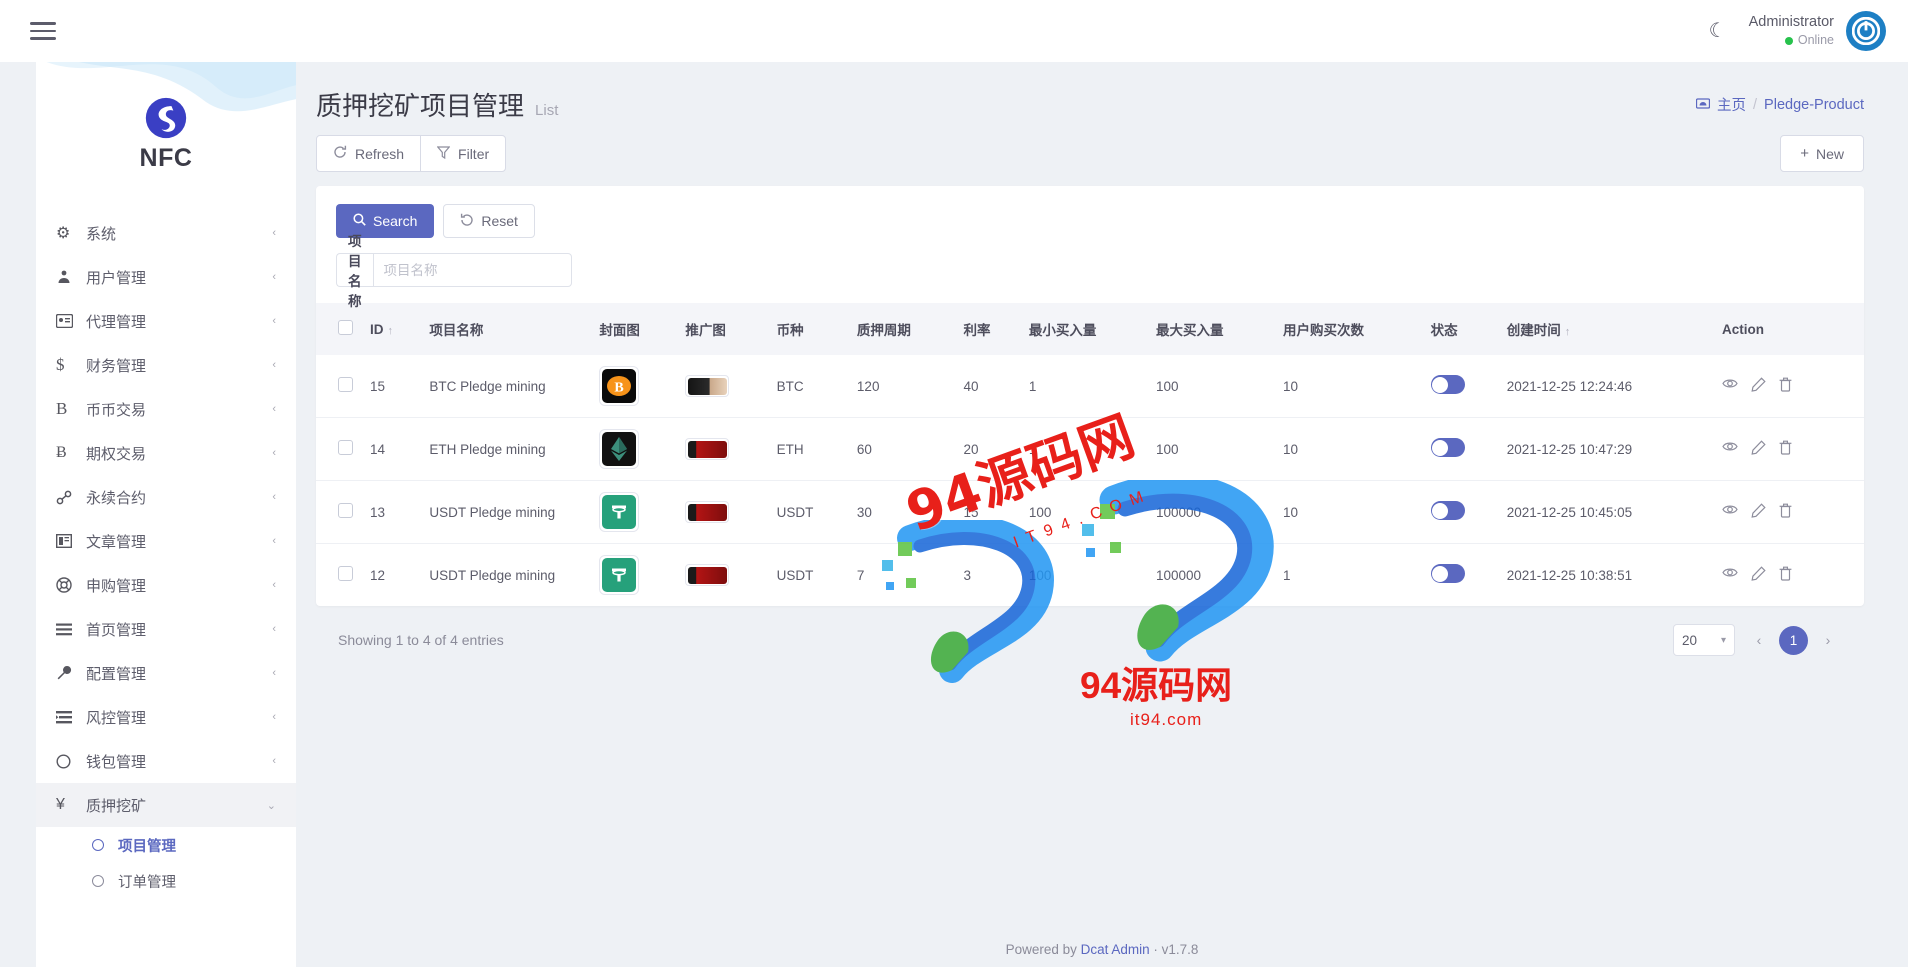  Describe the element at coordinates (166, 277) in the screenshot. I see `sidebar-item-user-management: 用户管理 ‹` at that location.